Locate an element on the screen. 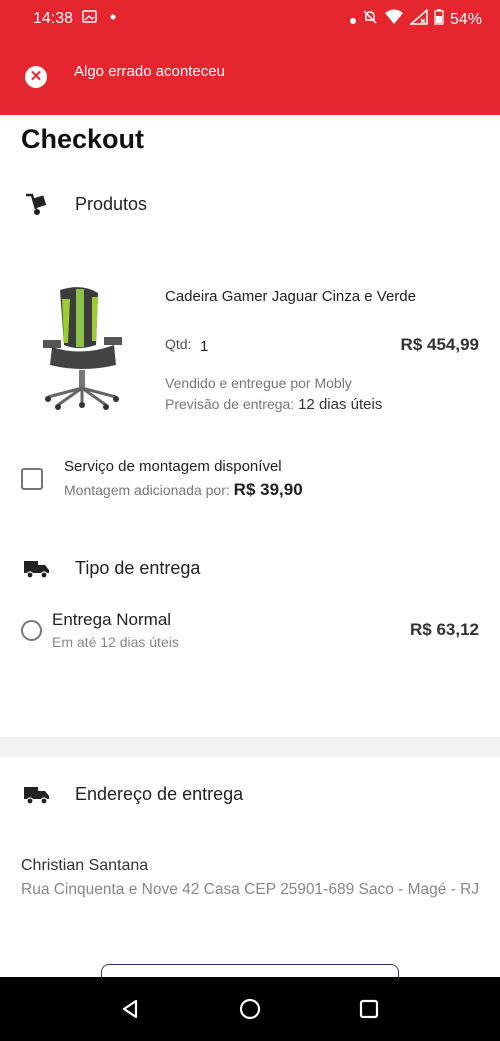 The width and height of the screenshot is (500, 1041). delivery-option-radio is located at coordinates (31, 630).